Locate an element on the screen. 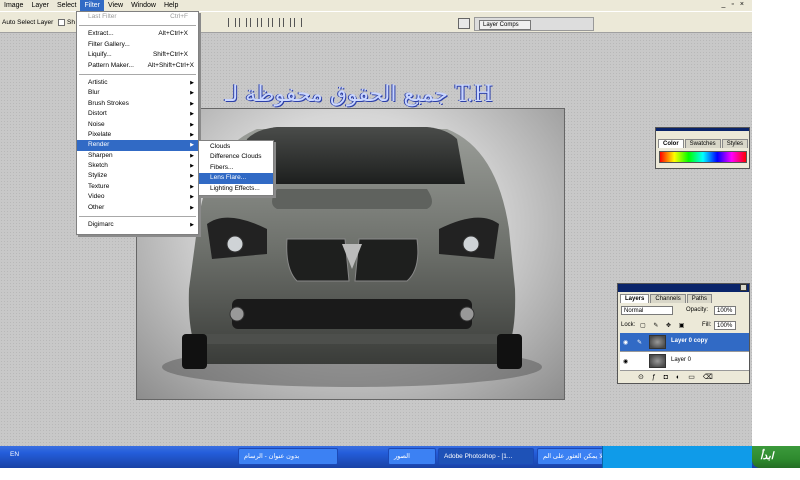 The width and height of the screenshot is (800, 480). layer-row: ◉ Layer 0 is located at coordinates (684, 361).